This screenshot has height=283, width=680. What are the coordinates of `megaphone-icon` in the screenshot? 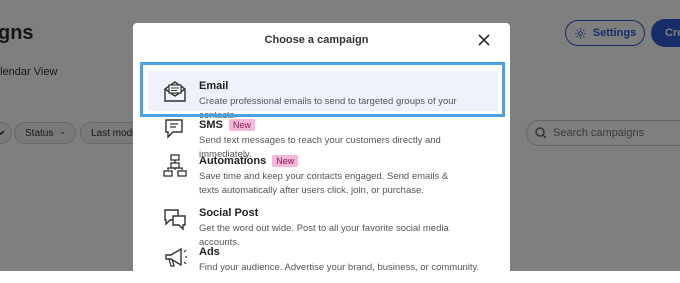 It's located at (176, 257).